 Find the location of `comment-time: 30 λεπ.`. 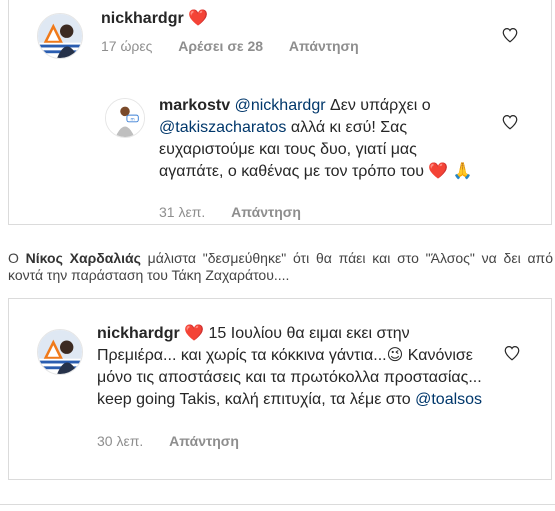

comment-time: 30 λεπ. is located at coordinates (120, 441).